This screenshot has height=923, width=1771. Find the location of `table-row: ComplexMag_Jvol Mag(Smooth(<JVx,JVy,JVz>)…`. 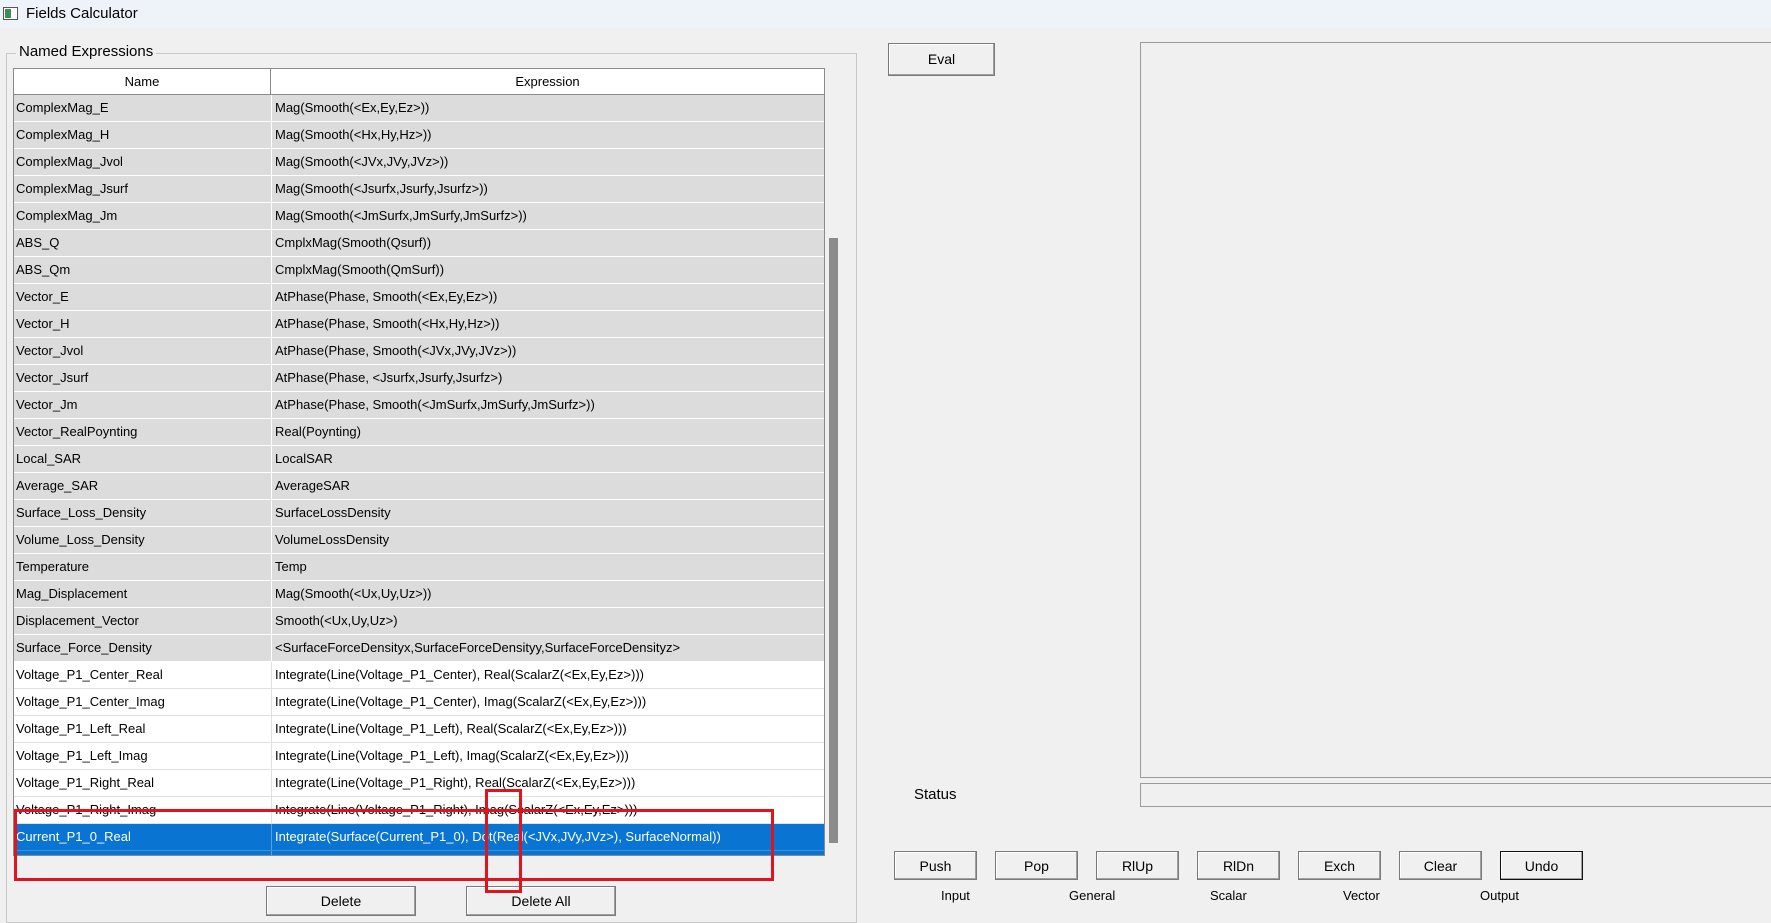

table-row: ComplexMag_Jvol Mag(Smooth(<JVx,JVy,JVz>)… is located at coordinates (419, 162).